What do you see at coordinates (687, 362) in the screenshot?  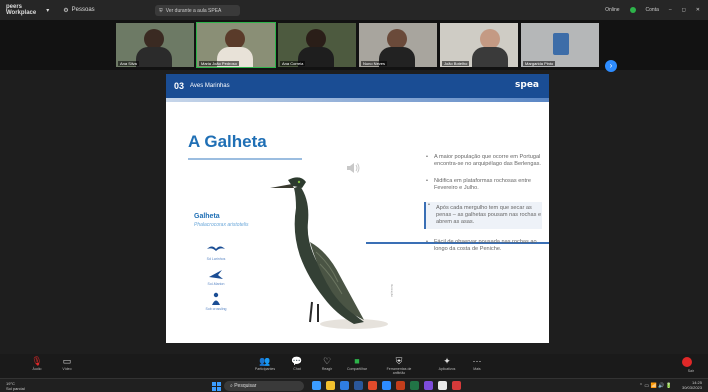 I see `leave-button` at bounding box center [687, 362].